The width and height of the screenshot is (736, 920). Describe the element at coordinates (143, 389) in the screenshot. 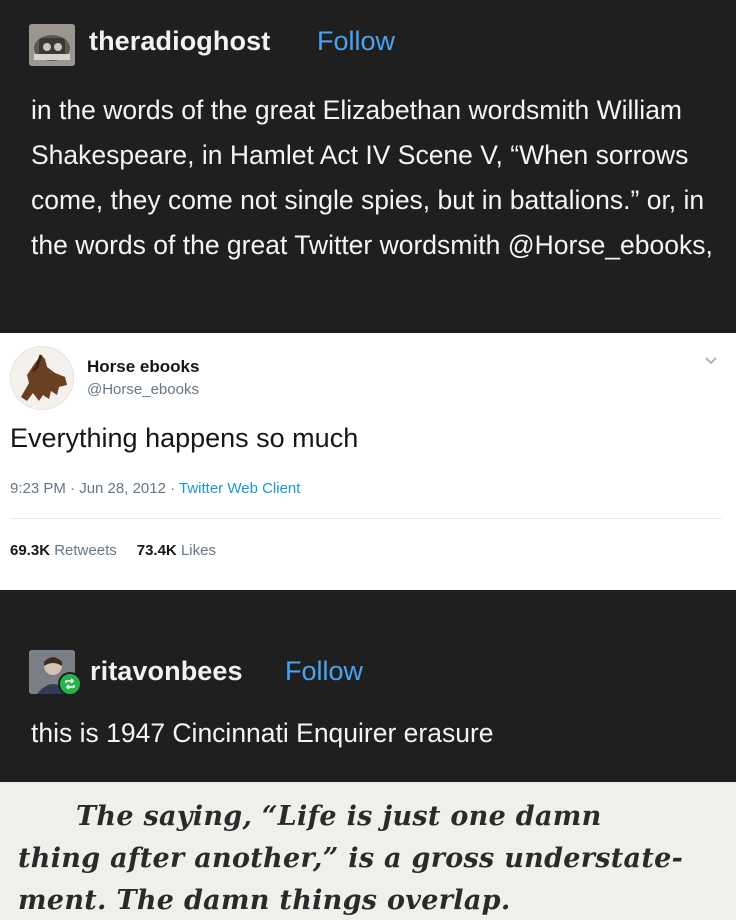

I see `tweet-author-handle: @Horse_ebooks` at that location.